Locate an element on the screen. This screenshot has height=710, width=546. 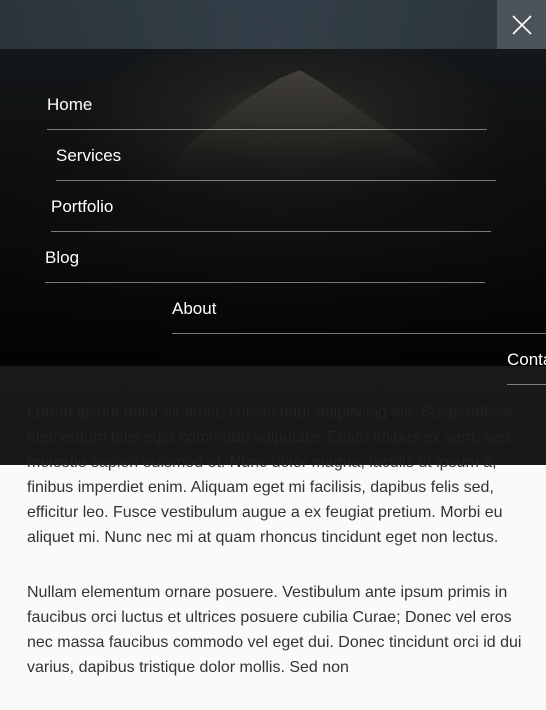
close-icon is located at coordinates (521, 24).